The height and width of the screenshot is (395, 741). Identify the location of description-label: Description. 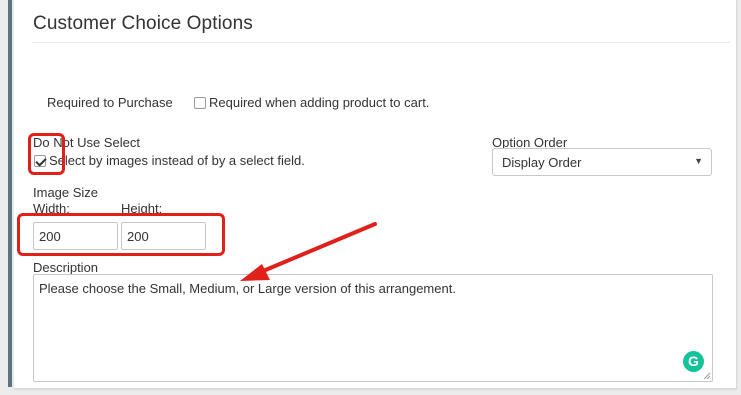
(66, 267).